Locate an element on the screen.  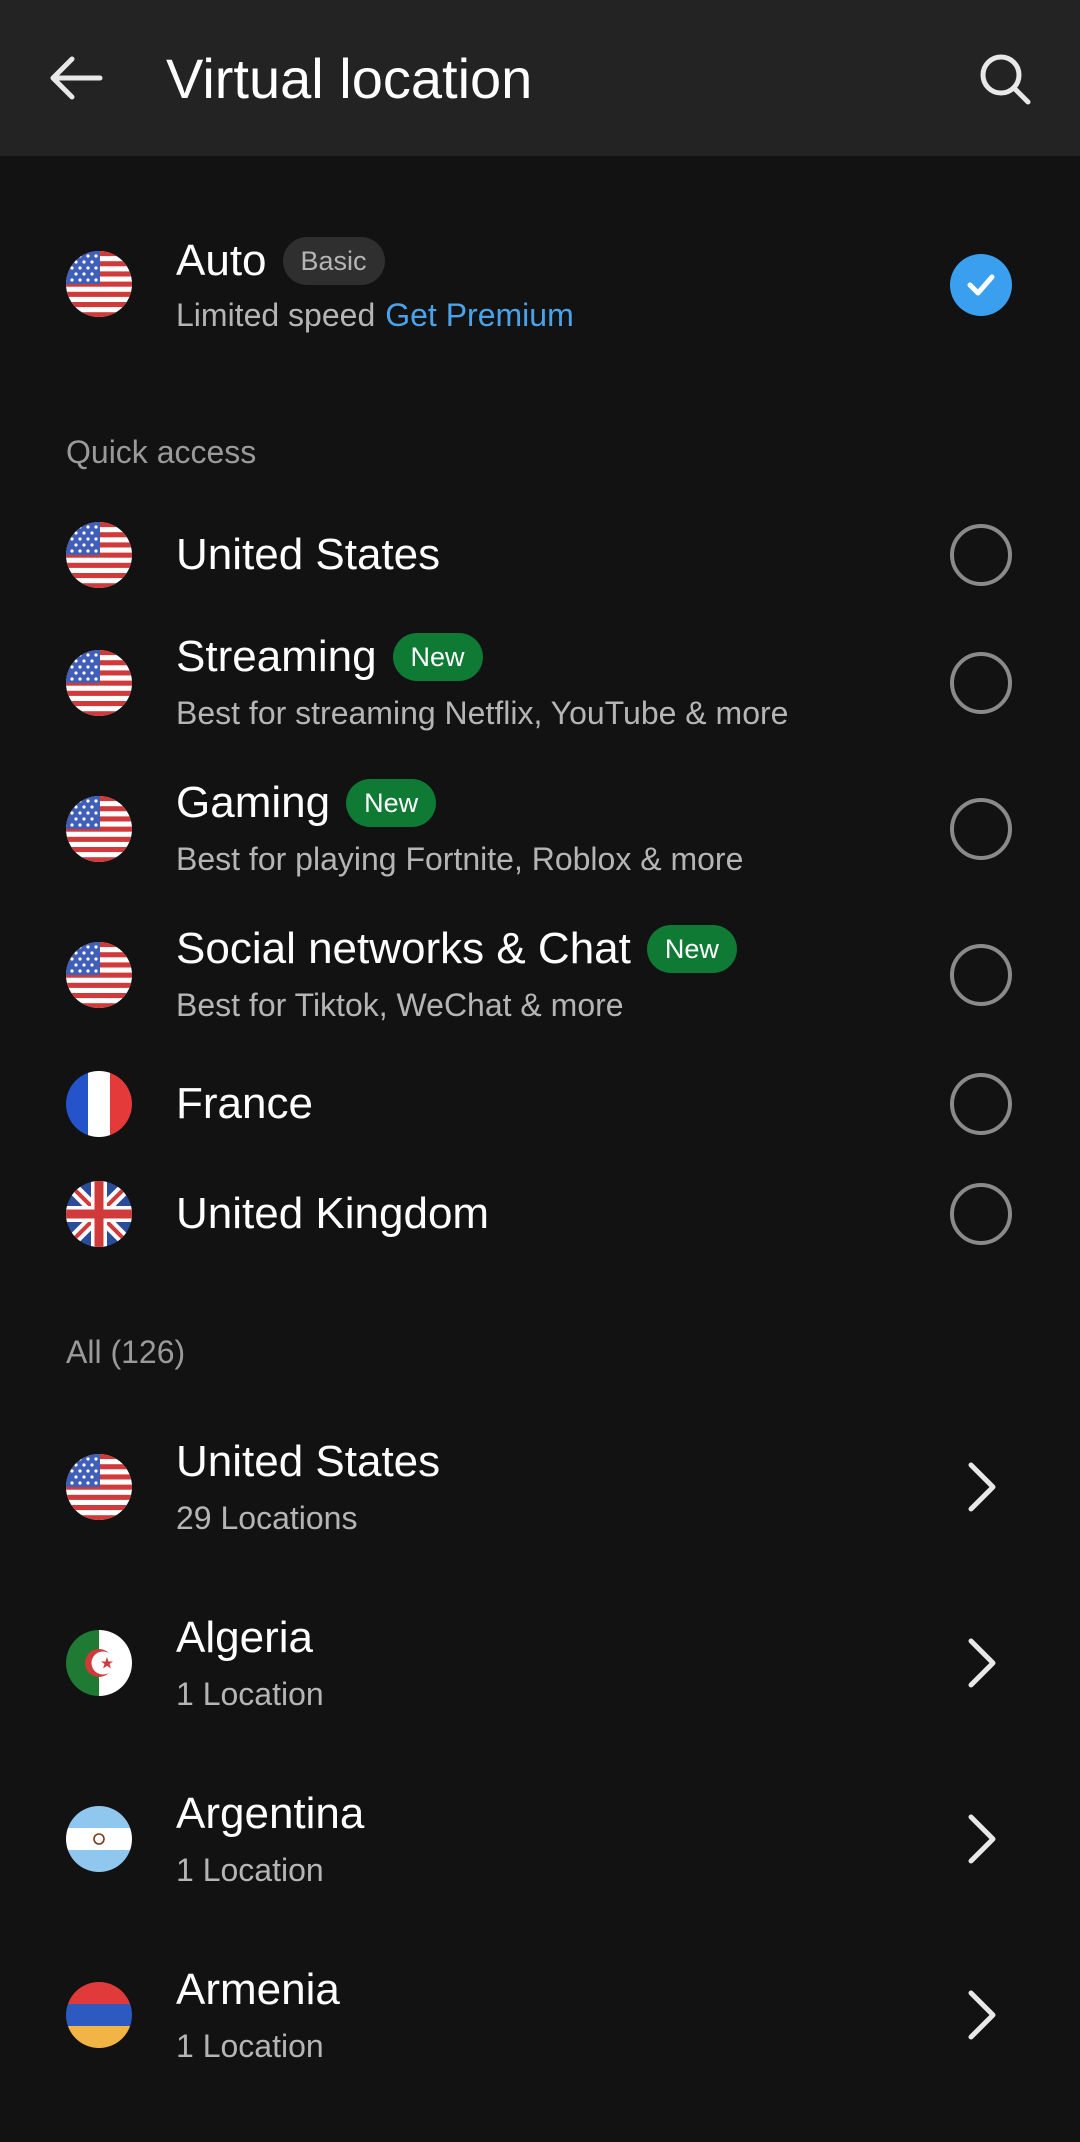
all-locations-header: All (126) is located at coordinates (126, 1352).